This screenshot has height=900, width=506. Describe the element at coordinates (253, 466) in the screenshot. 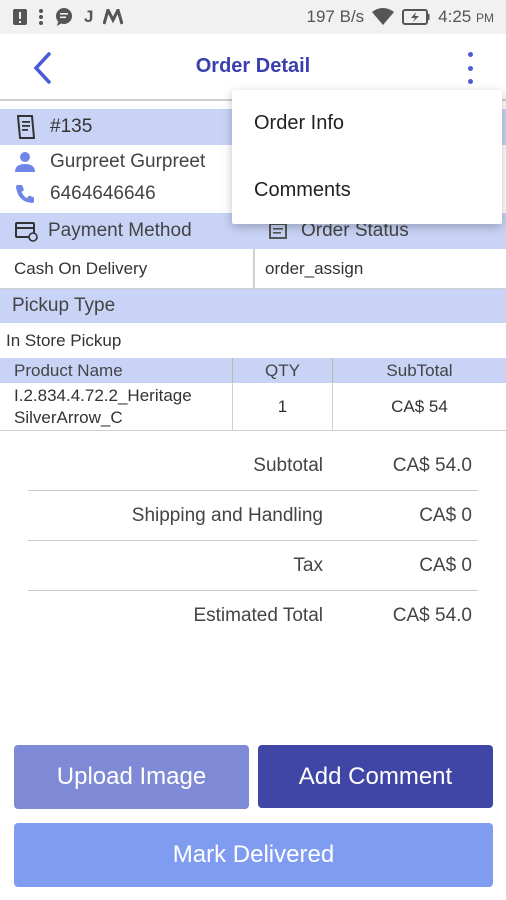

I see `subtotal-row: Subtotal CA$ 54.0` at that location.